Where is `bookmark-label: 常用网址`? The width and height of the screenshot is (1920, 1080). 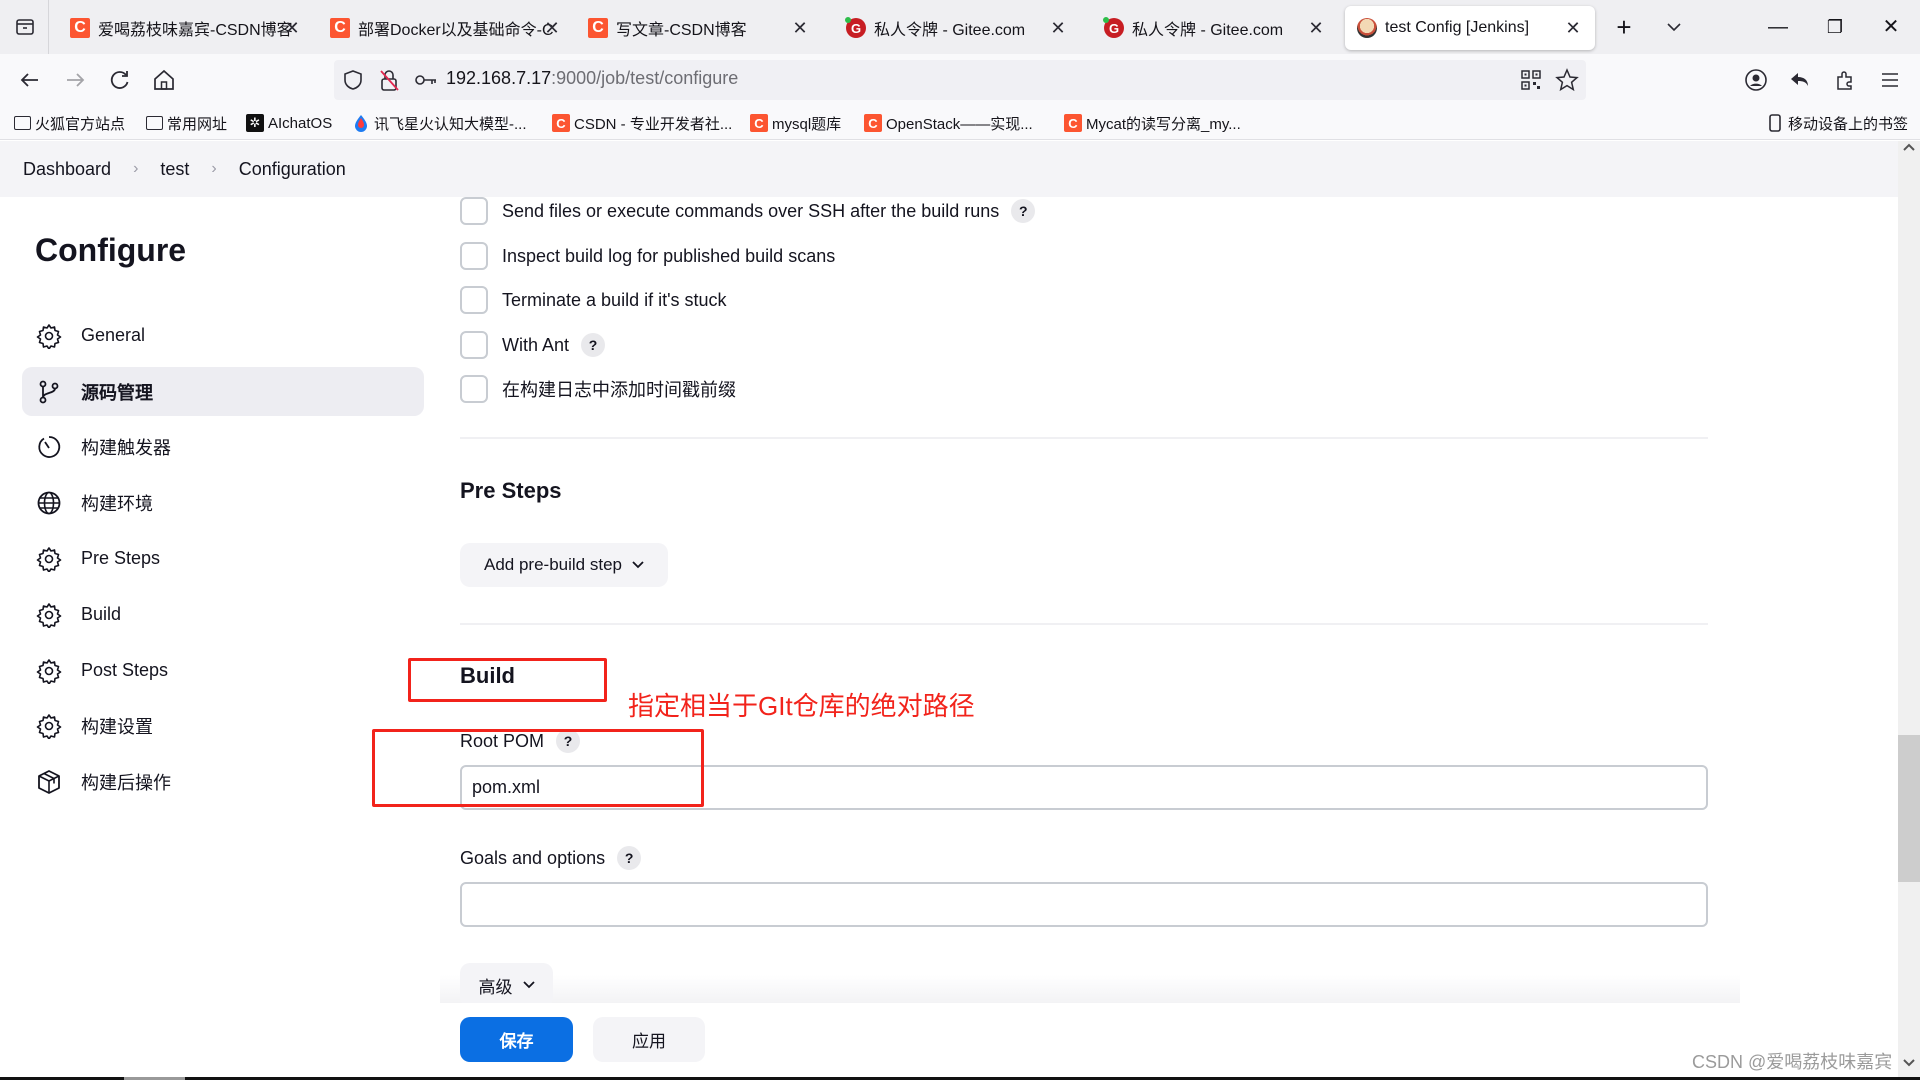 bookmark-label: 常用网址 is located at coordinates (197, 124).